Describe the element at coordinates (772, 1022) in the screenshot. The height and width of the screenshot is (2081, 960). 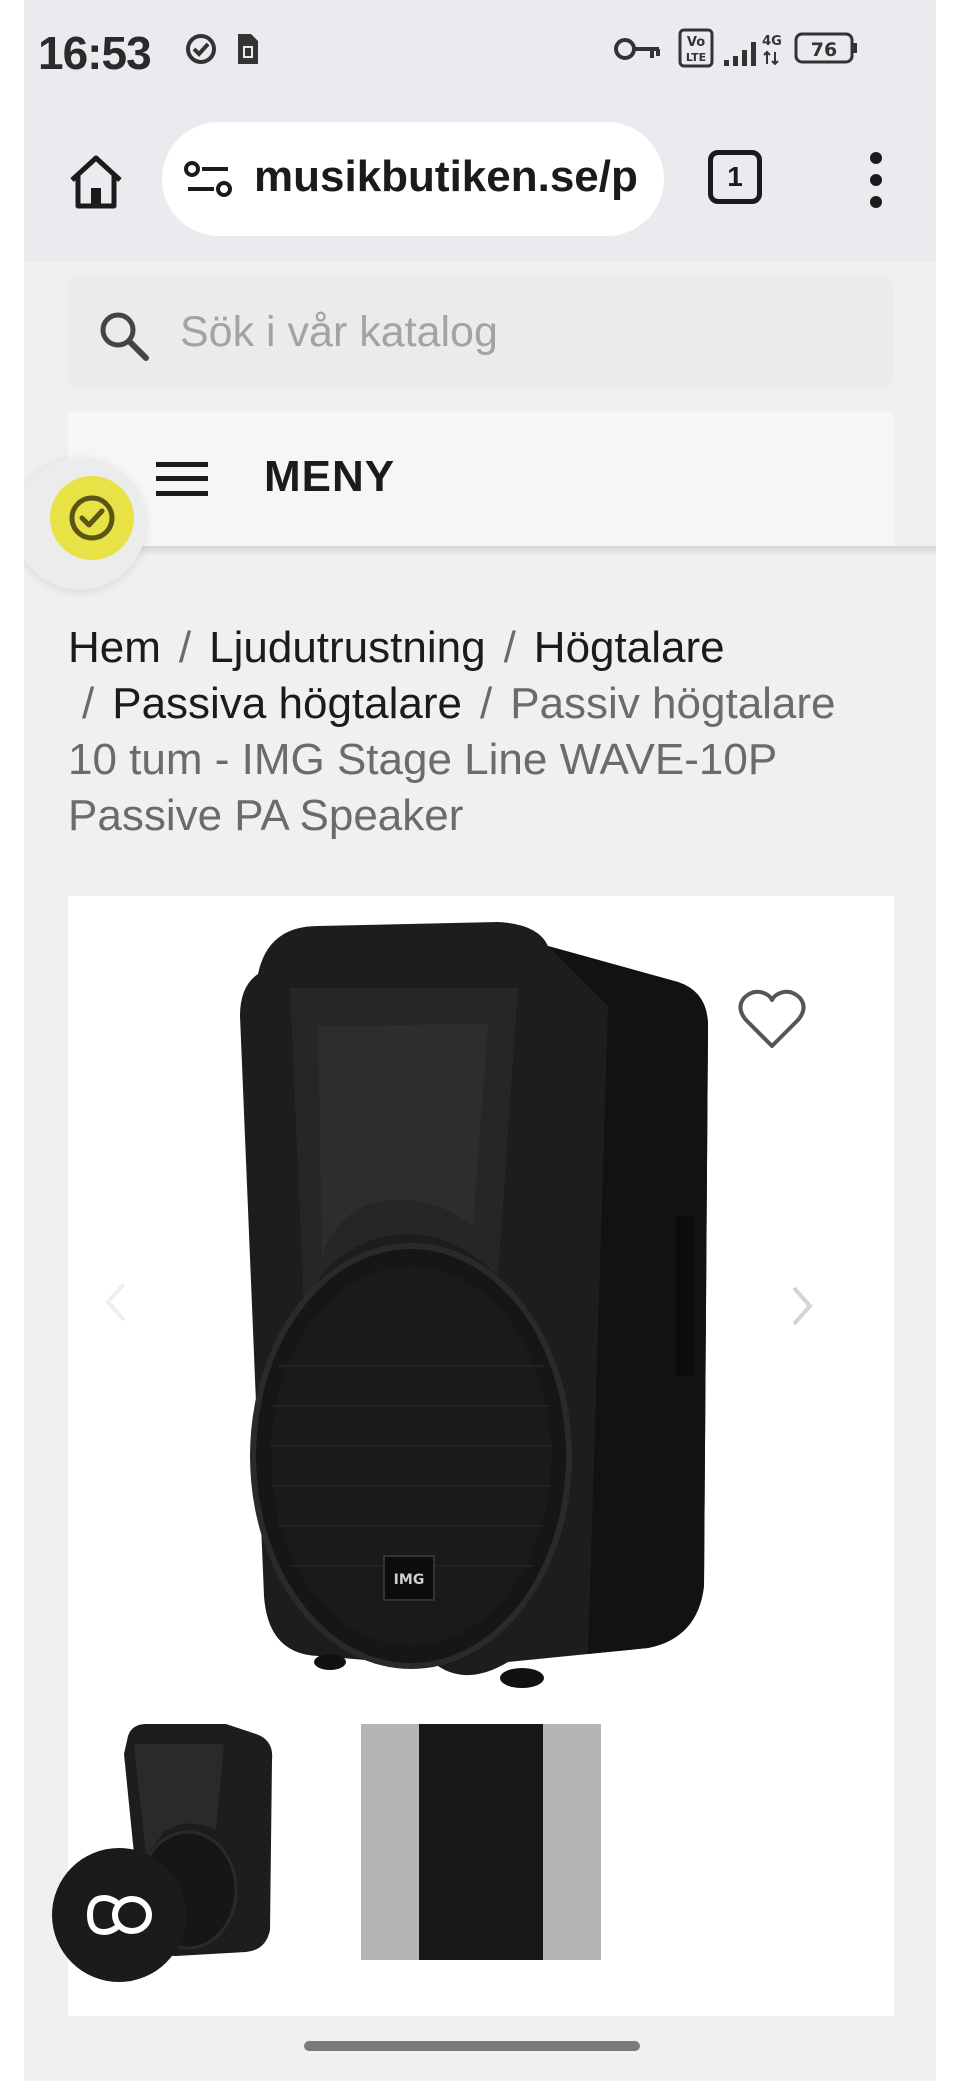
I see `favorite-heart-icon` at that location.